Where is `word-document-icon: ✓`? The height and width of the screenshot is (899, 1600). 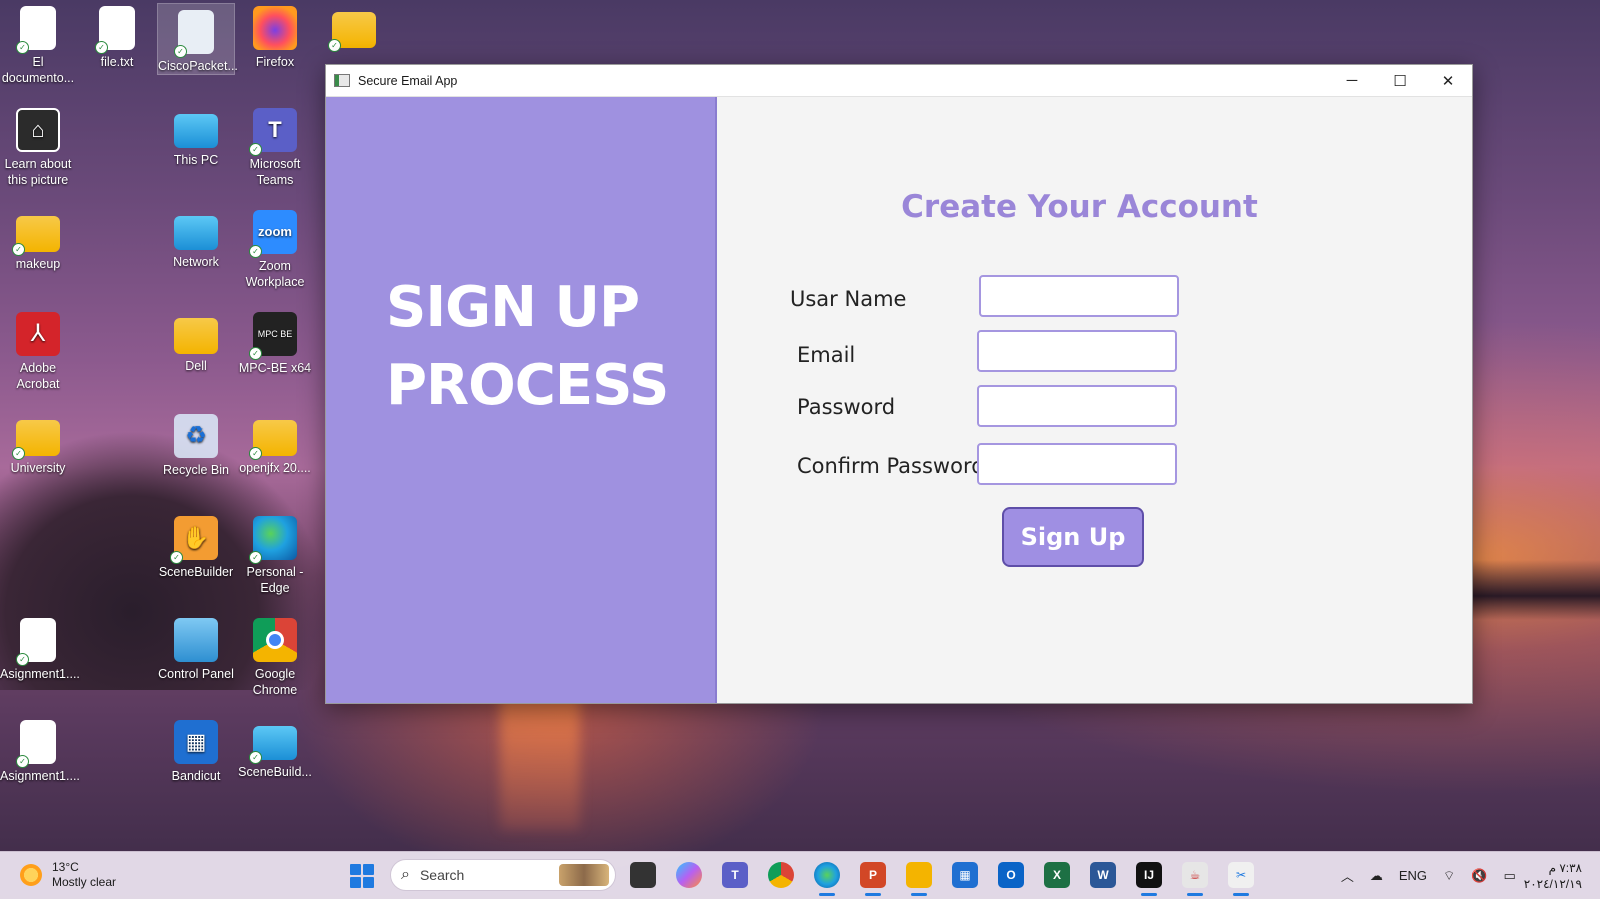
word-document-icon: ✓ is located at coordinates (36, 642).